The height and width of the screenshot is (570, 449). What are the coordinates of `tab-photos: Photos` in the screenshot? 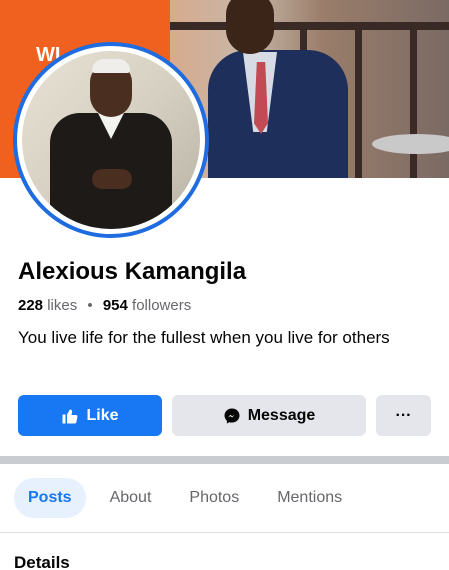 It's located at (214, 498).